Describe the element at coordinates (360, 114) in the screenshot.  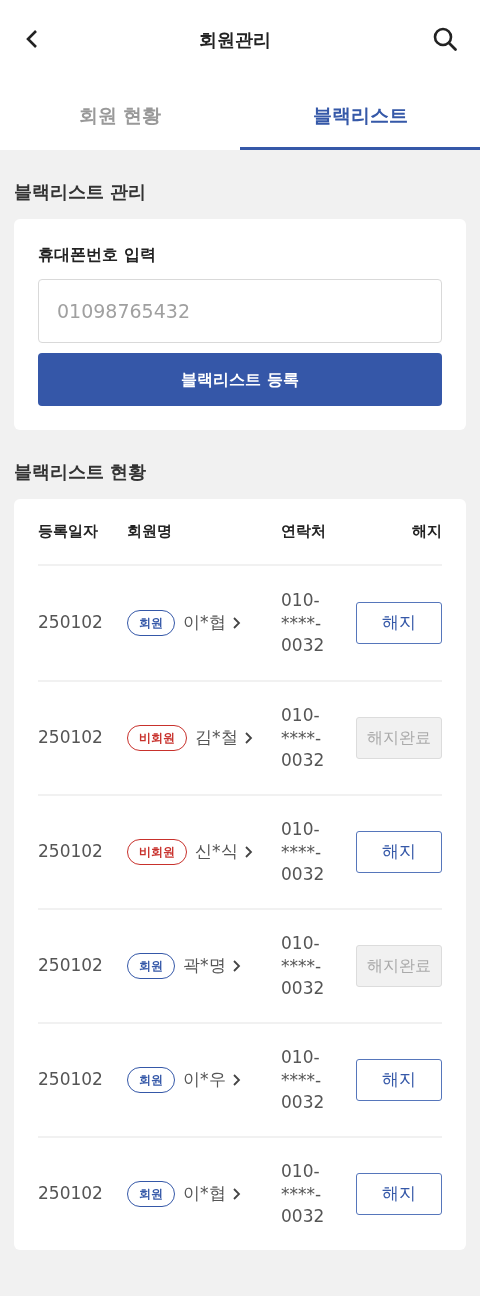
I see `tab: 블랙리스트` at that location.